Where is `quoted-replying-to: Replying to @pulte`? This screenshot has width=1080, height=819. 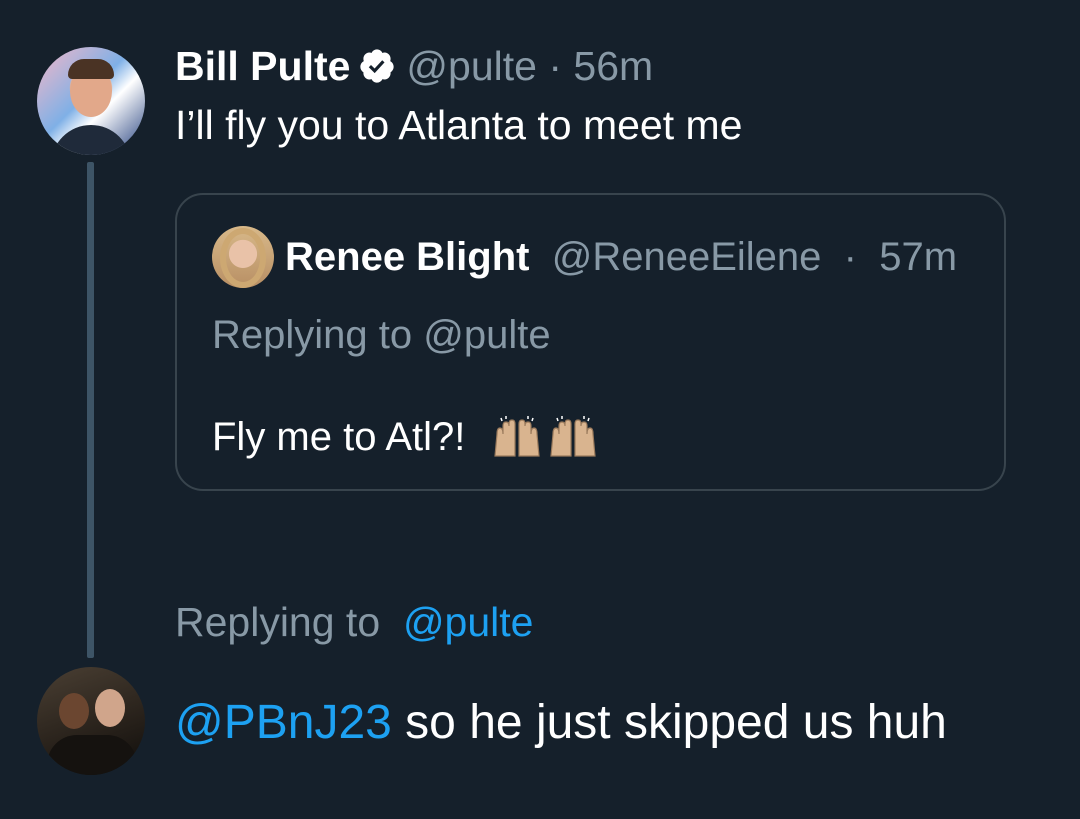
quoted-replying-to: Replying to @pulte is located at coordinates (381, 335).